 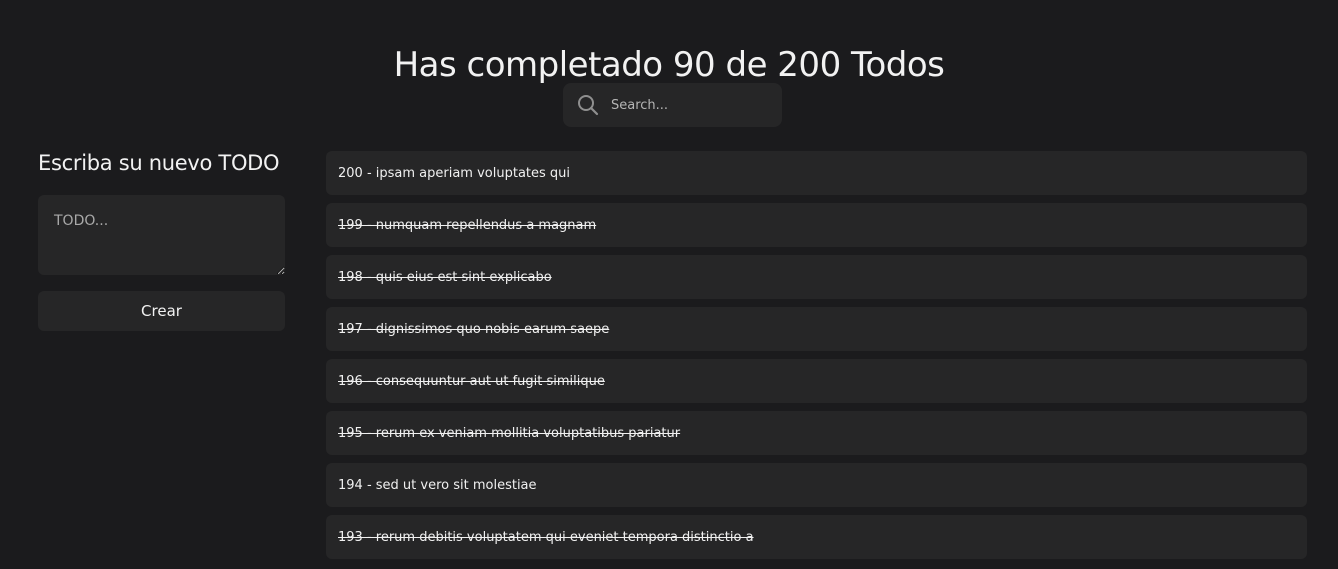 What do you see at coordinates (437, 485) in the screenshot?
I see `todo-item-text: 194 - sed ut vero sit molestiae` at bounding box center [437, 485].